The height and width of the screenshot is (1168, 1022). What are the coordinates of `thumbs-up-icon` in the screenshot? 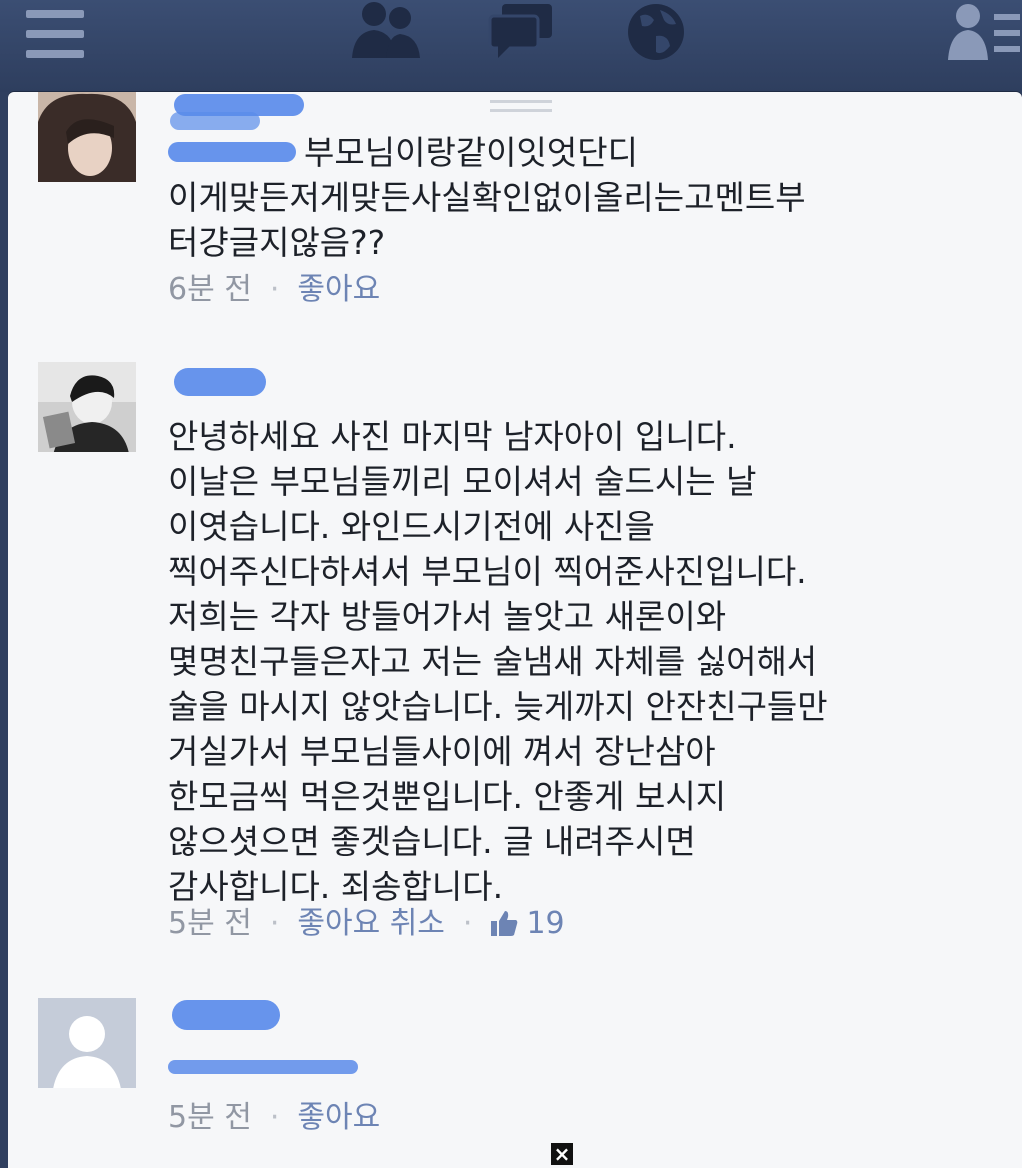 It's located at (504, 923).